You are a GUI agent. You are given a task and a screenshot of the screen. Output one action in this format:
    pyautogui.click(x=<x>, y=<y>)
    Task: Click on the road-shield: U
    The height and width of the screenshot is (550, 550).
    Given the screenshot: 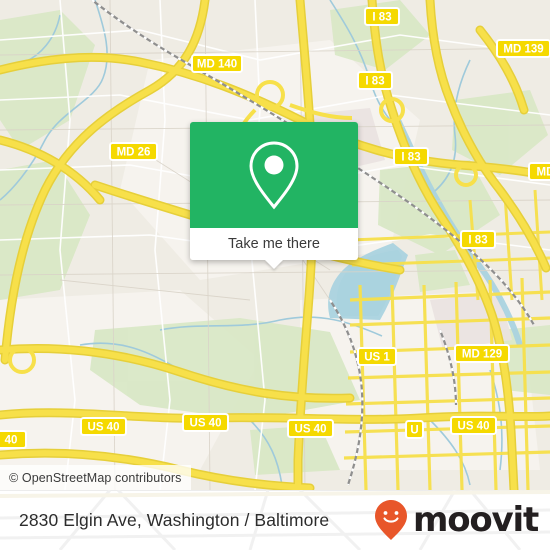 What is the action you would take?
    pyautogui.click(x=414, y=429)
    